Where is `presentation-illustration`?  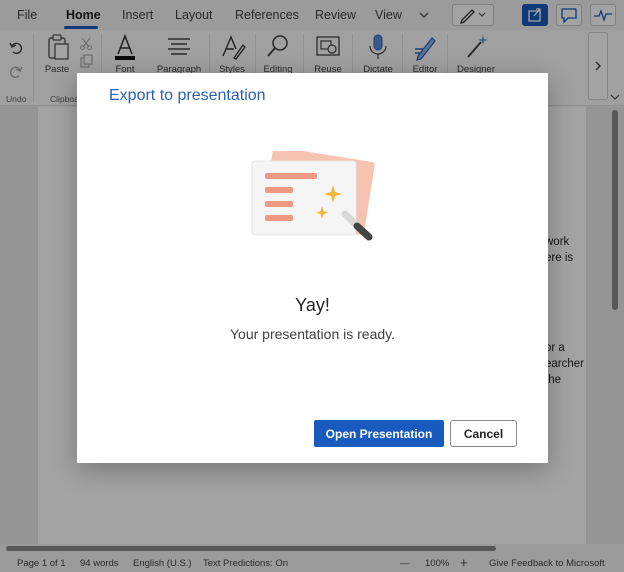 presentation-illustration is located at coordinates (313, 196).